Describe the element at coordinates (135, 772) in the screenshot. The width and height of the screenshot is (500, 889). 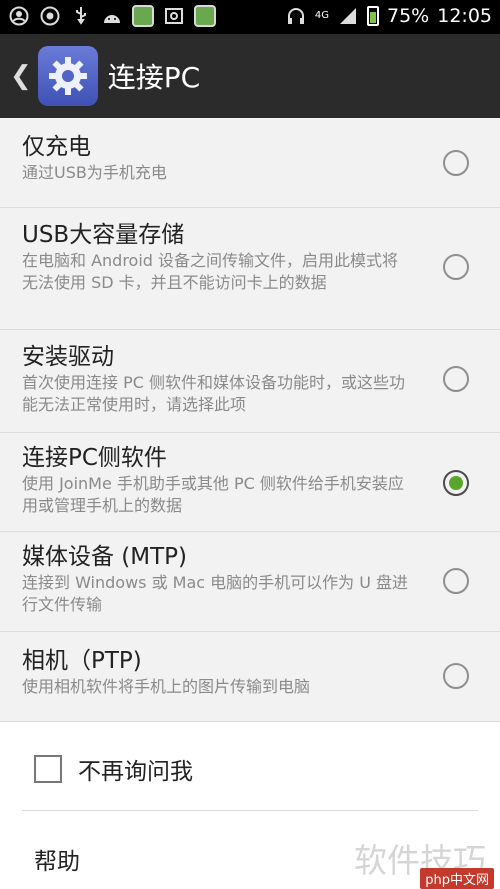
I see `dont-ask-label: 不再询问我` at that location.